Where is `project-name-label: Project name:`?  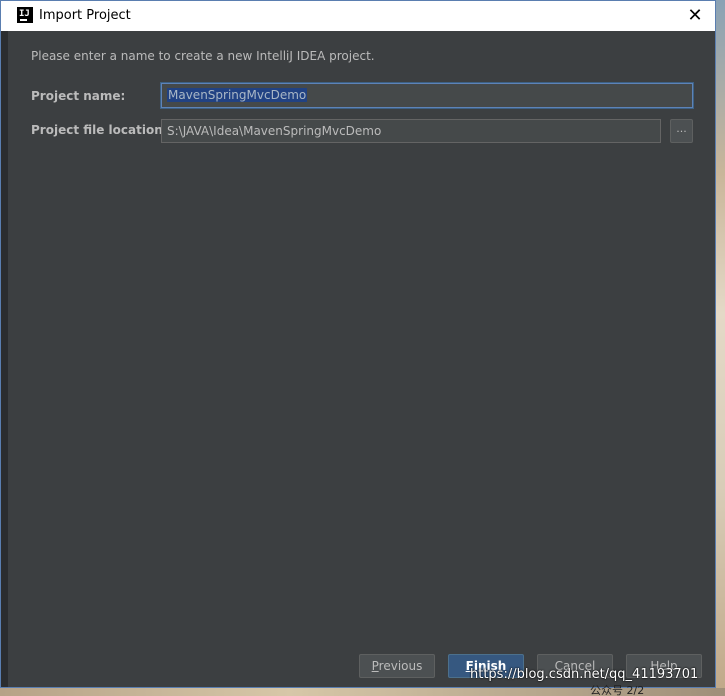 project-name-label: Project name: is located at coordinates (78, 96).